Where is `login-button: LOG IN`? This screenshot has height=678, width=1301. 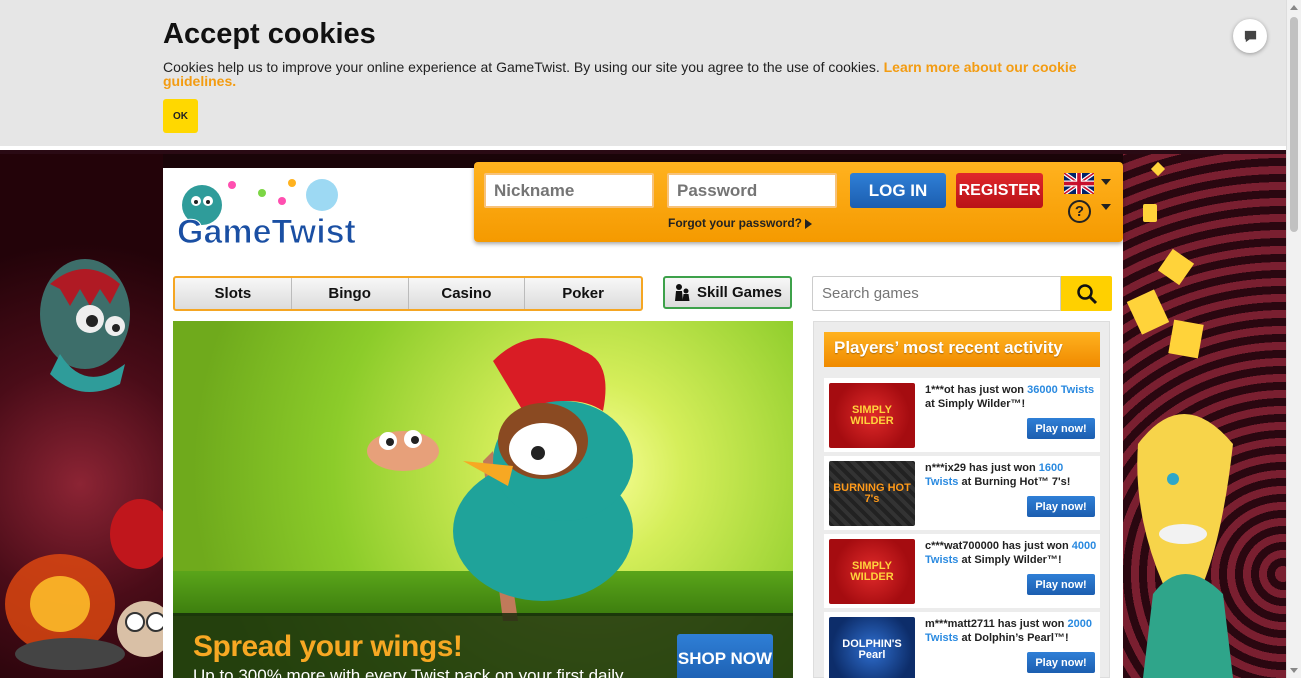 login-button: LOG IN is located at coordinates (898, 190).